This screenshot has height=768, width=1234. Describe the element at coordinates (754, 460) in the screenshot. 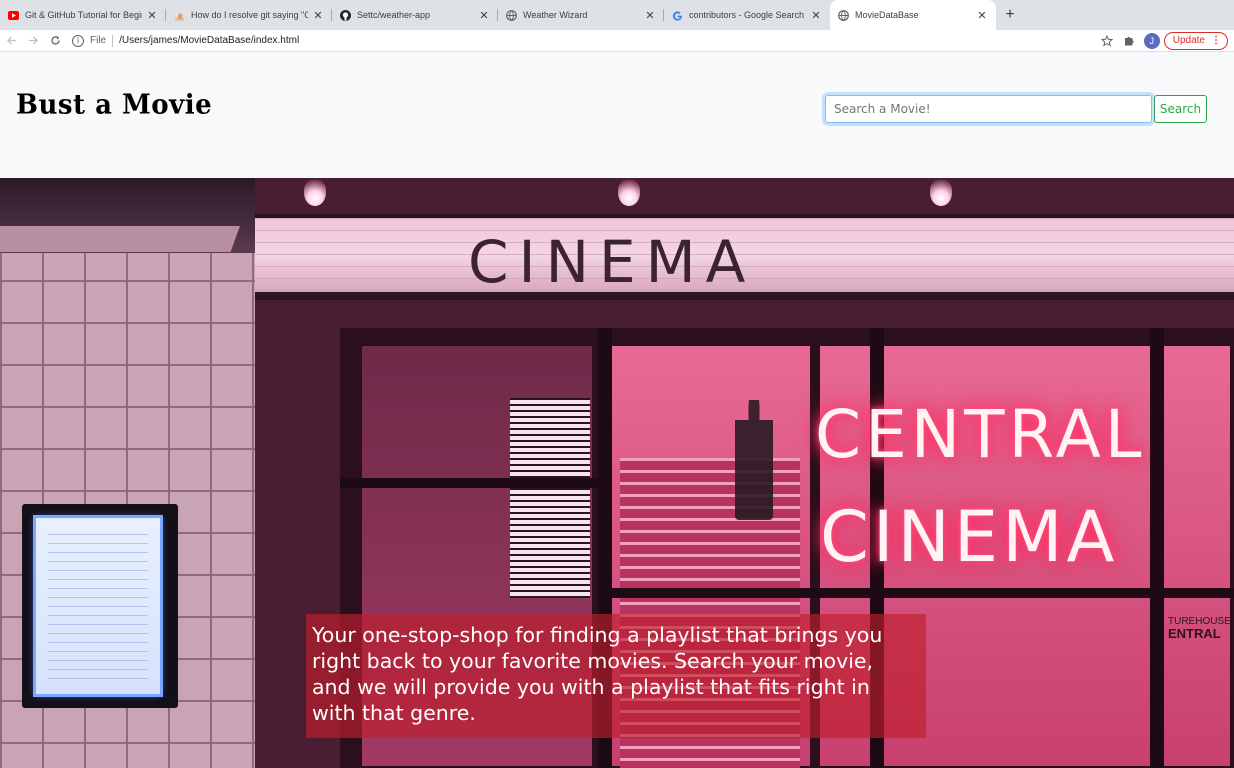

I see `person-on-stairs` at that location.